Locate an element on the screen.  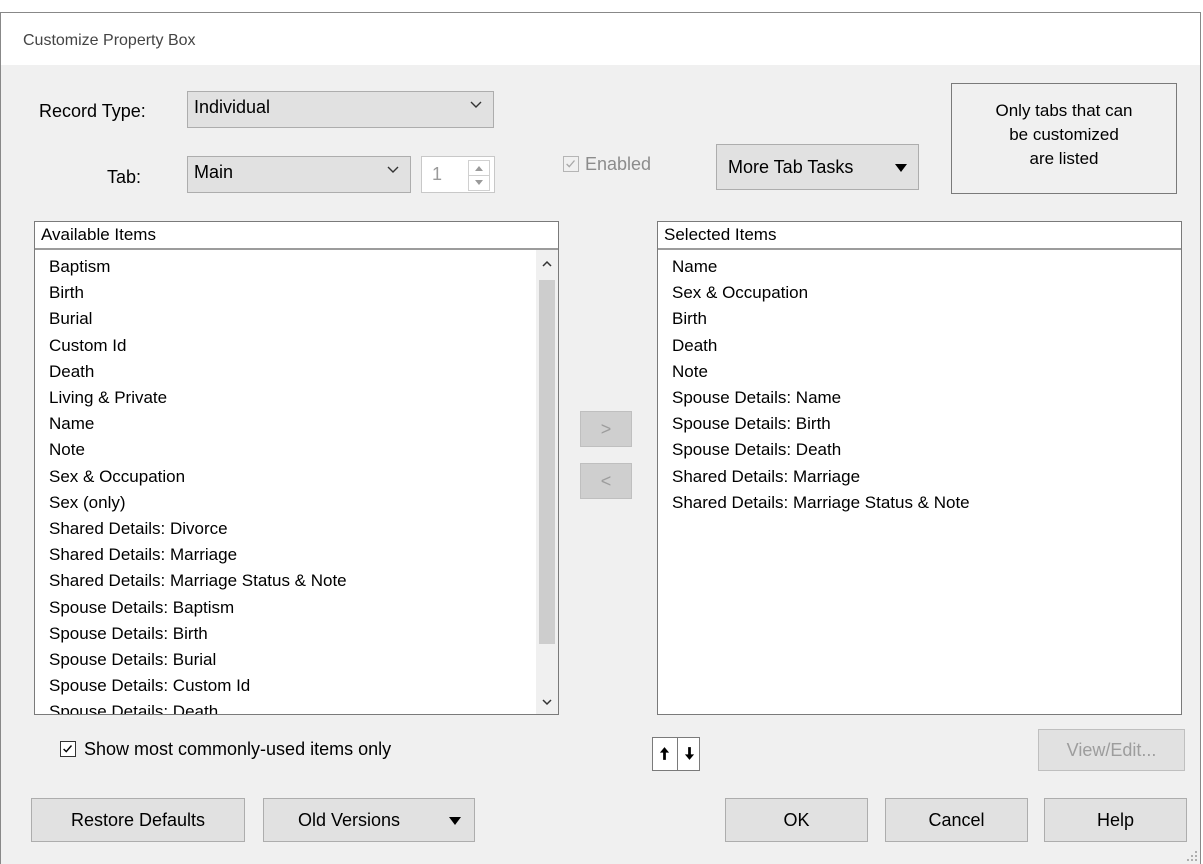
move-up-button is located at coordinates (665, 754).